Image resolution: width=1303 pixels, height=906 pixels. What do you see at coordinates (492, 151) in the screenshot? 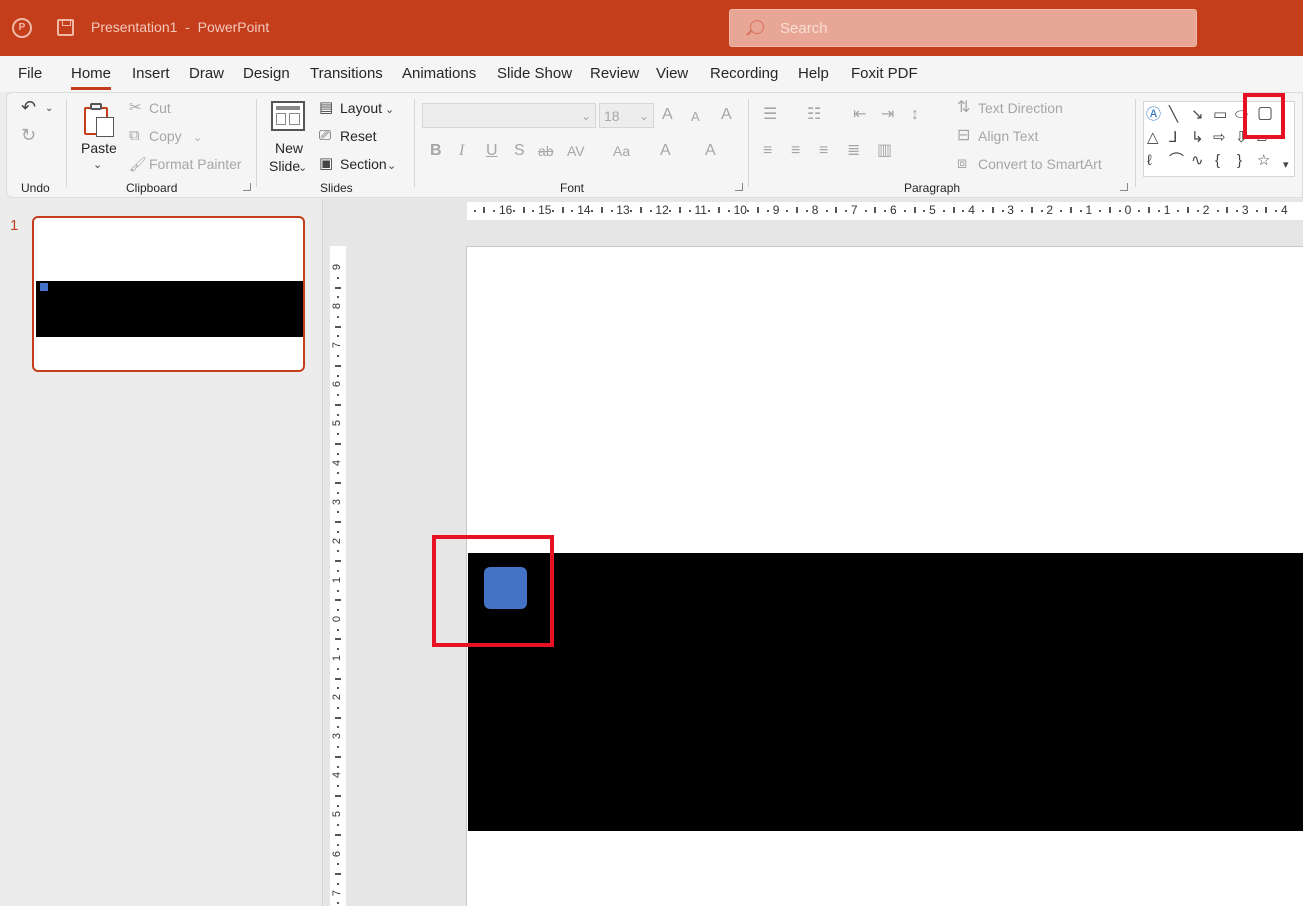
I see `underline-icon: U` at bounding box center [492, 151].